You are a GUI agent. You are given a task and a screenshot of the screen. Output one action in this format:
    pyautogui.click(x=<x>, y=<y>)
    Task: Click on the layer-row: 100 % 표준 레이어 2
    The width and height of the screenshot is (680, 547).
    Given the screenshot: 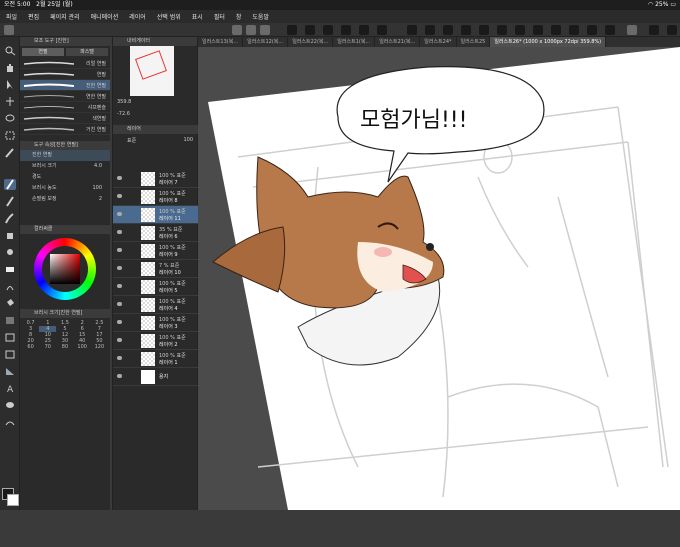 What is the action you would take?
    pyautogui.click(x=156, y=341)
    